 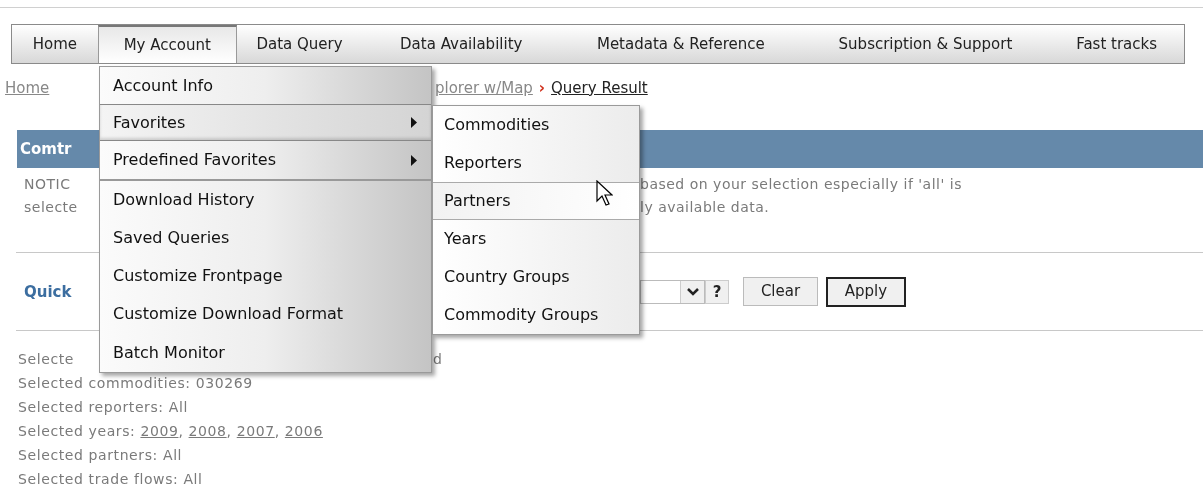 I want to click on nav-tab: Data Query, so click(x=299, y=44).